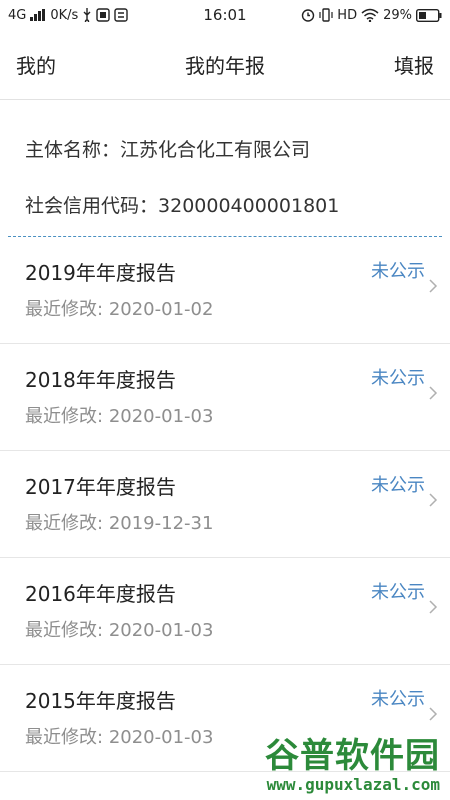 The width and height of the screenshot is (450, 800). Describe the element at coordinates (352, 756) in the screenshot. I see `watermark-text: 谷普软件园` at that location.